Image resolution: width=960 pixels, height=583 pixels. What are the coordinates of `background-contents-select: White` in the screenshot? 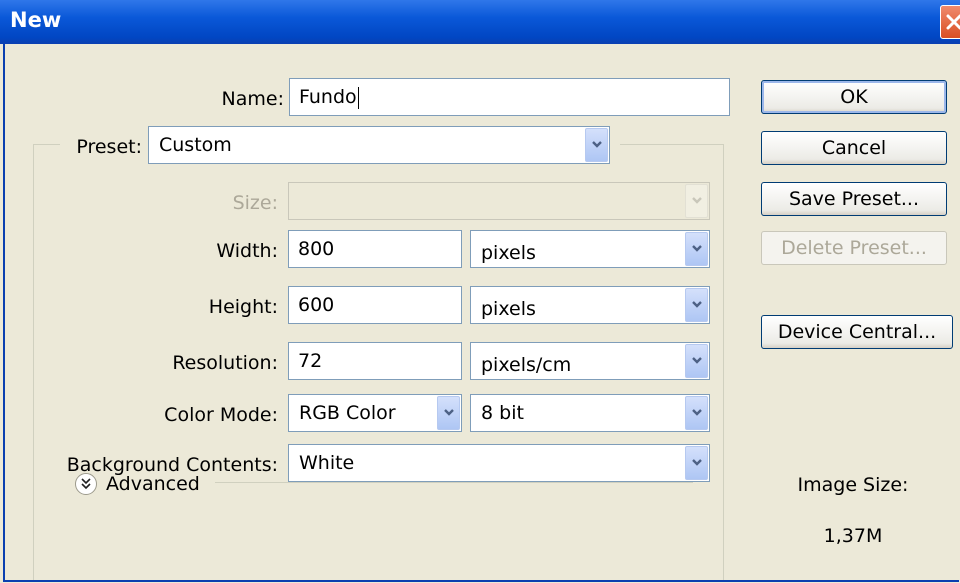 It's located at (499, 463).